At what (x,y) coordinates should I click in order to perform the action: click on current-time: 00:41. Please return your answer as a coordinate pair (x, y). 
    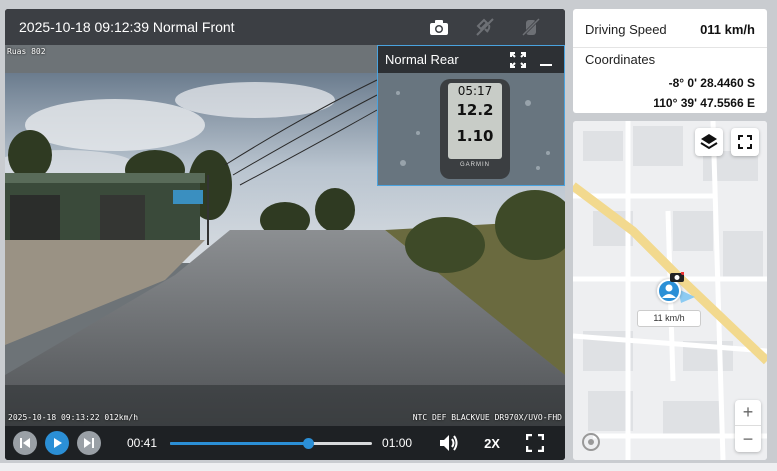
    Looking at the image, I should click on (142, 443).